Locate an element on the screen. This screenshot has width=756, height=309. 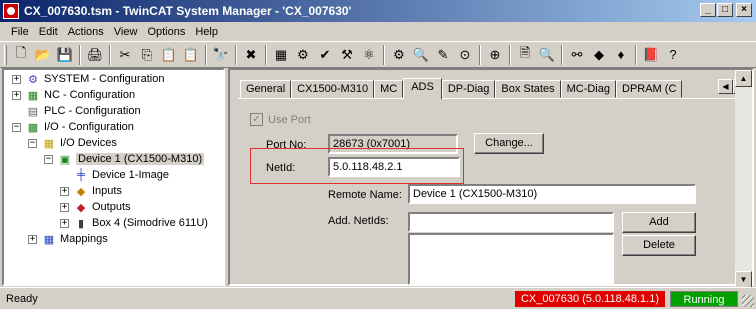
config-mode-icon: ⚛ is located at coordinates (369, 55).